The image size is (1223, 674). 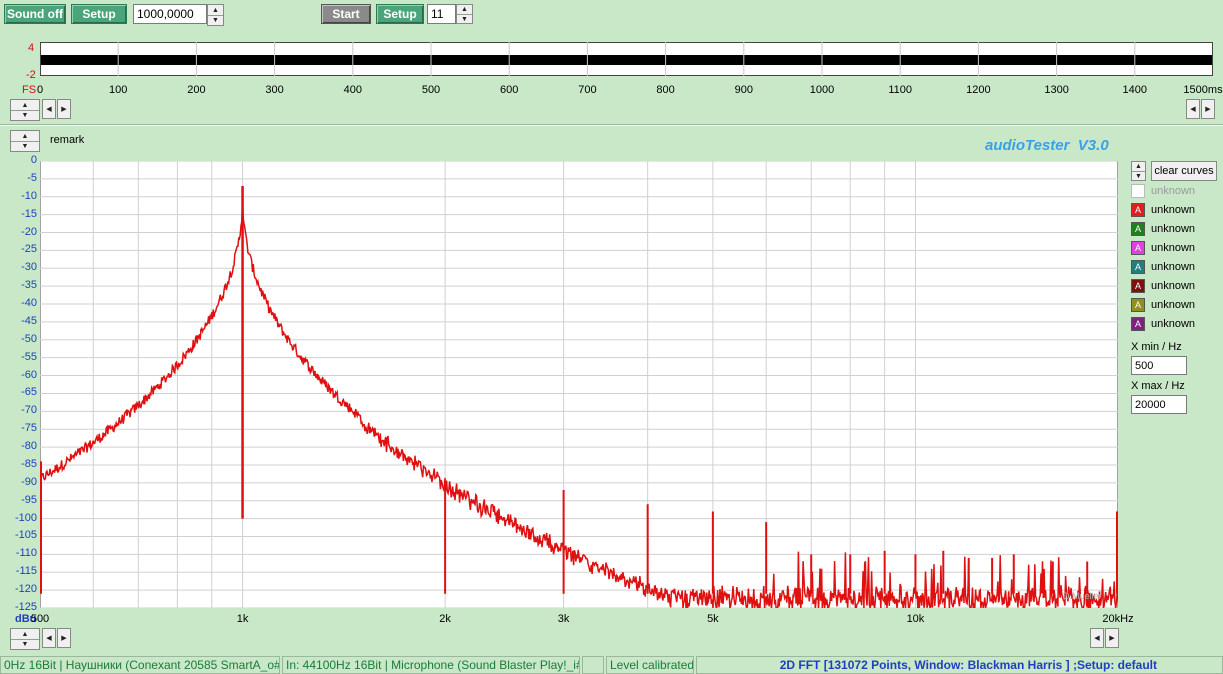 What do you see at coordinates (170, 14) in the screenshot?
I see `frequency-input` at bounding box center [170, 14].